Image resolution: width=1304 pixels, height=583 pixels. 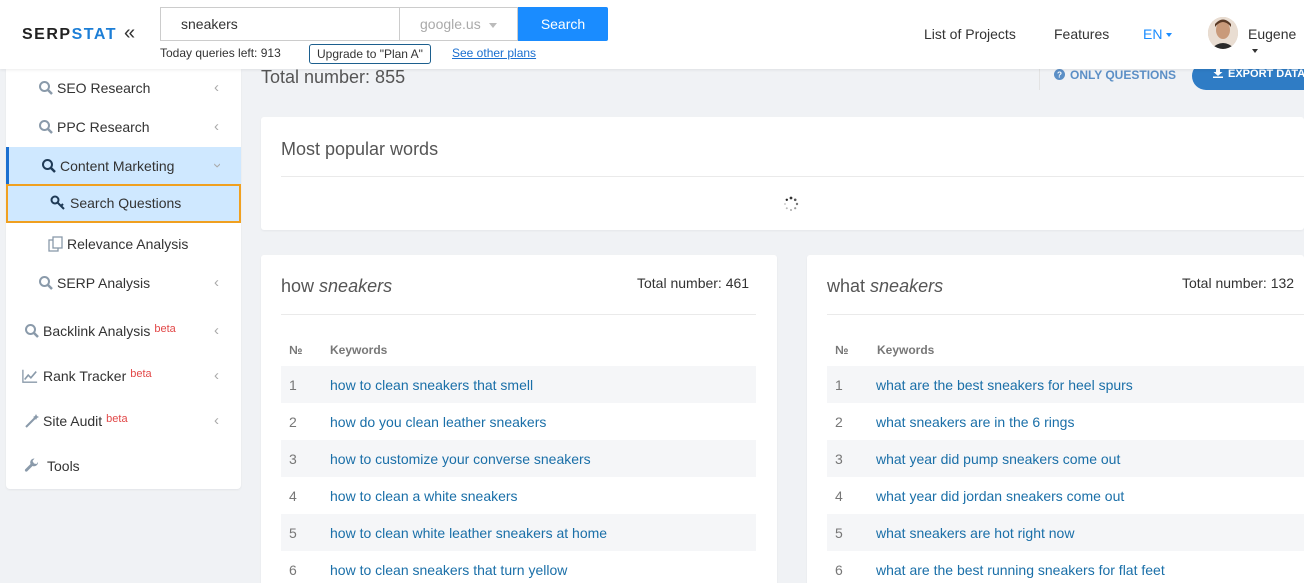 What do you see at coordinates (97, 376) in the screenshot?
I see `sidebar-item-label: Rank Tracker beta` at bounding box center [97, 376].